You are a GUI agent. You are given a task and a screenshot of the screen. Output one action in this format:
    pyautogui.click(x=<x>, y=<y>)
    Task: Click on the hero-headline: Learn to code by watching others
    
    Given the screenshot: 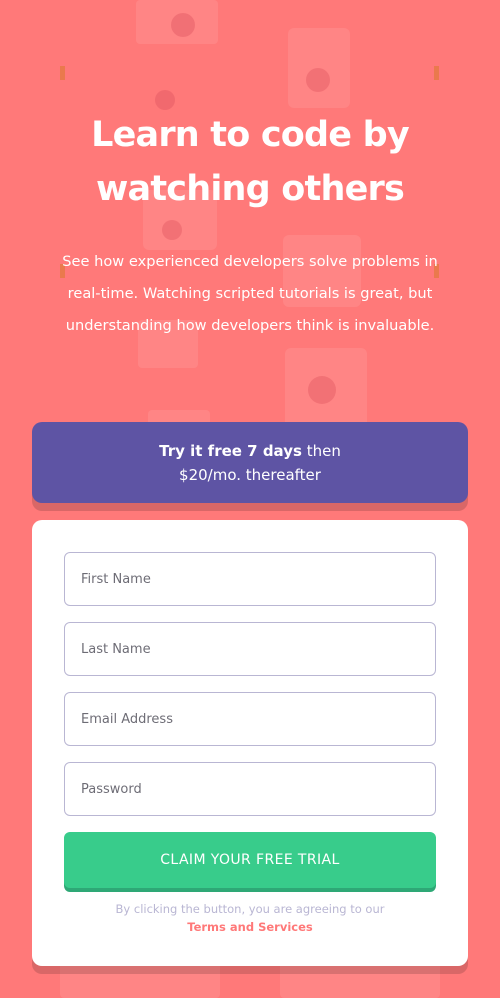 What is the action you would take?
    pyautogui.click(x=250, y=162)
    